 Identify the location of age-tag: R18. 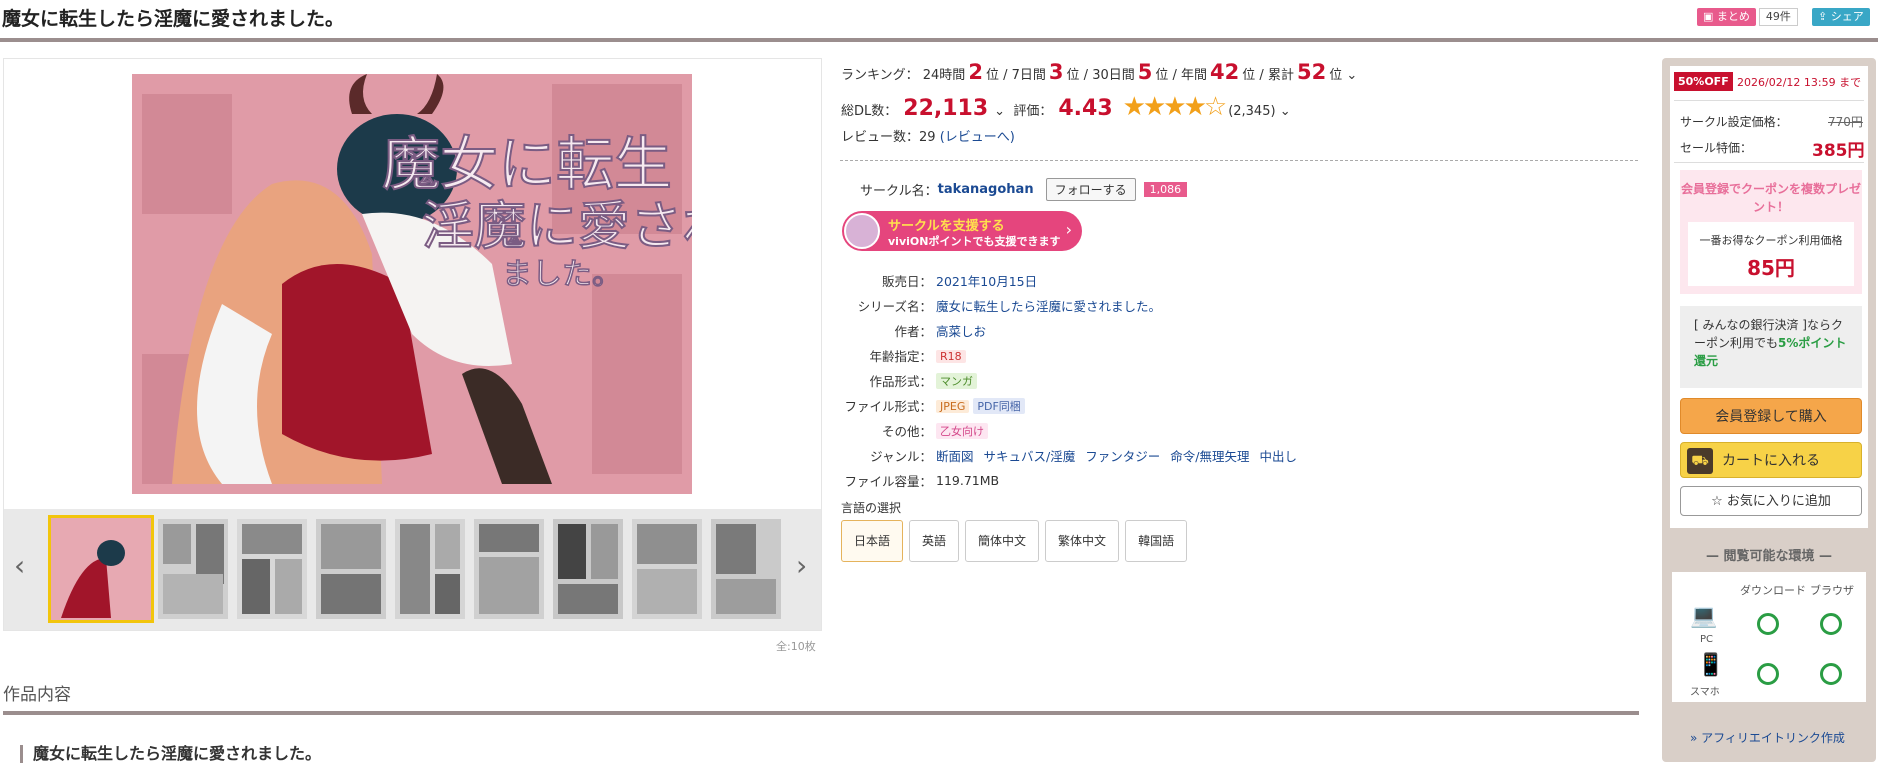
(951, 356).